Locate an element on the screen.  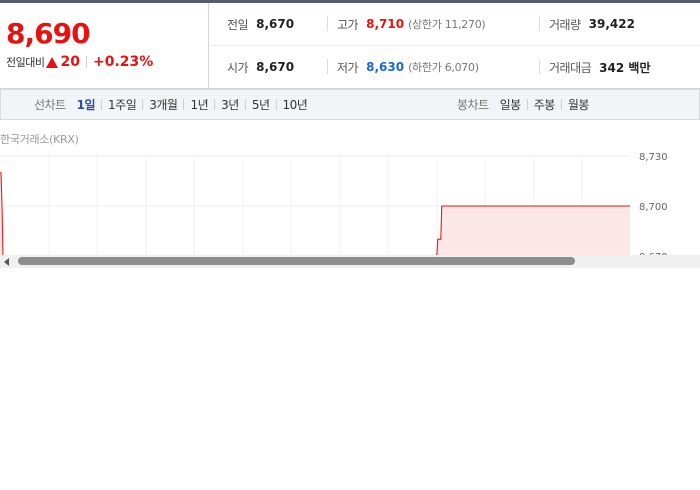
stat-high: 고가 8,710 (상한가 11,270) is located at coordinates (411, 24).